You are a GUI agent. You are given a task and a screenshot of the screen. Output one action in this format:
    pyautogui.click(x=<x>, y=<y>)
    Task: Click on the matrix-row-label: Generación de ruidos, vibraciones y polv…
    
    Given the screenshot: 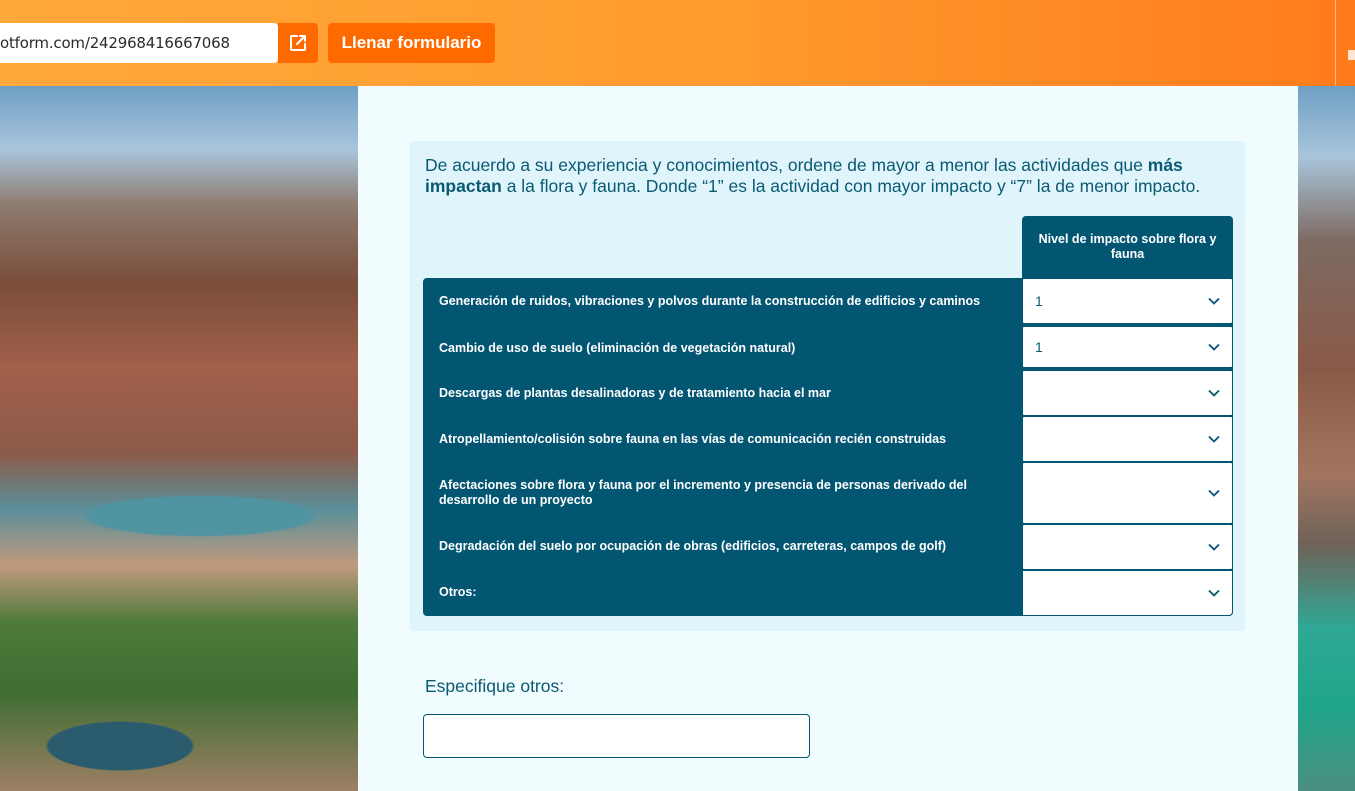 What is the action you would take?
    pyautogui.click(x=710, y=301)
    